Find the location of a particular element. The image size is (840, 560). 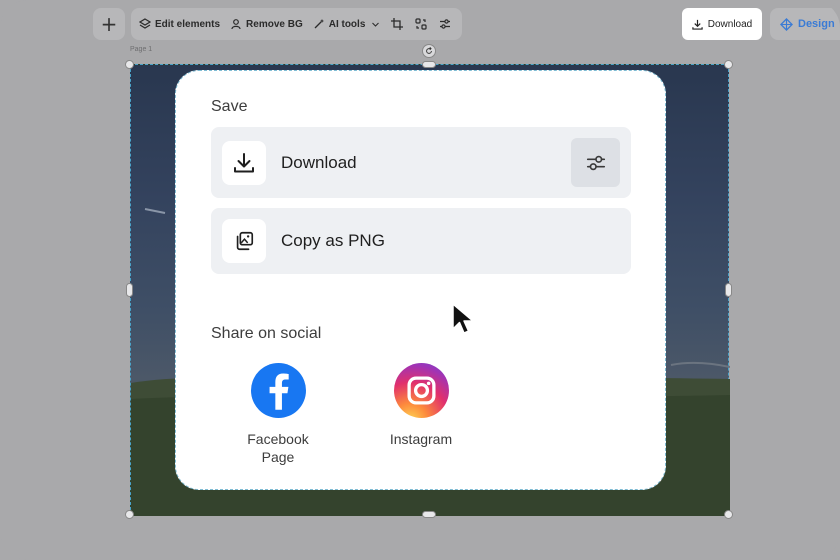

edit-elements-label: Edit elements is located at coordinates (188, 24).